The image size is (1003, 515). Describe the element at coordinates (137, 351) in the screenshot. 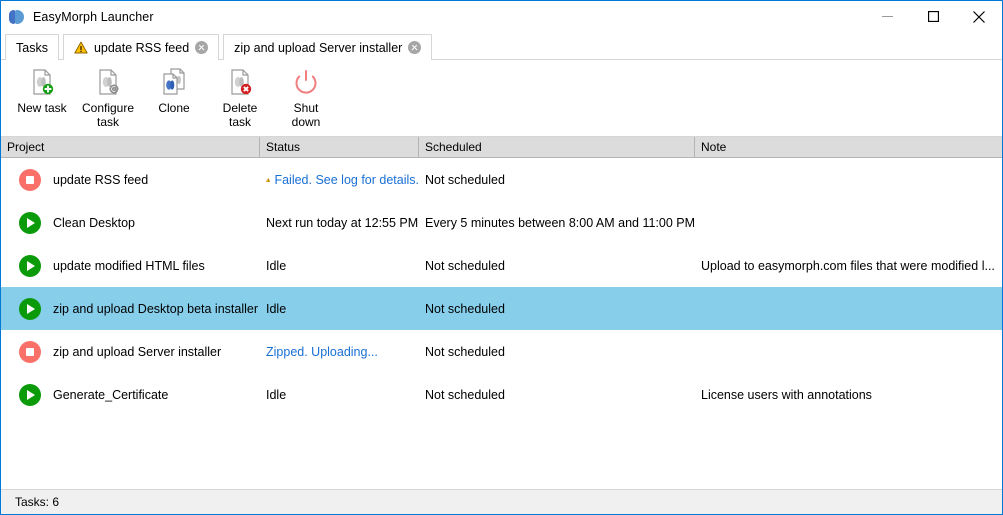

I see `project-name: zip and upload Server installer` at that location.